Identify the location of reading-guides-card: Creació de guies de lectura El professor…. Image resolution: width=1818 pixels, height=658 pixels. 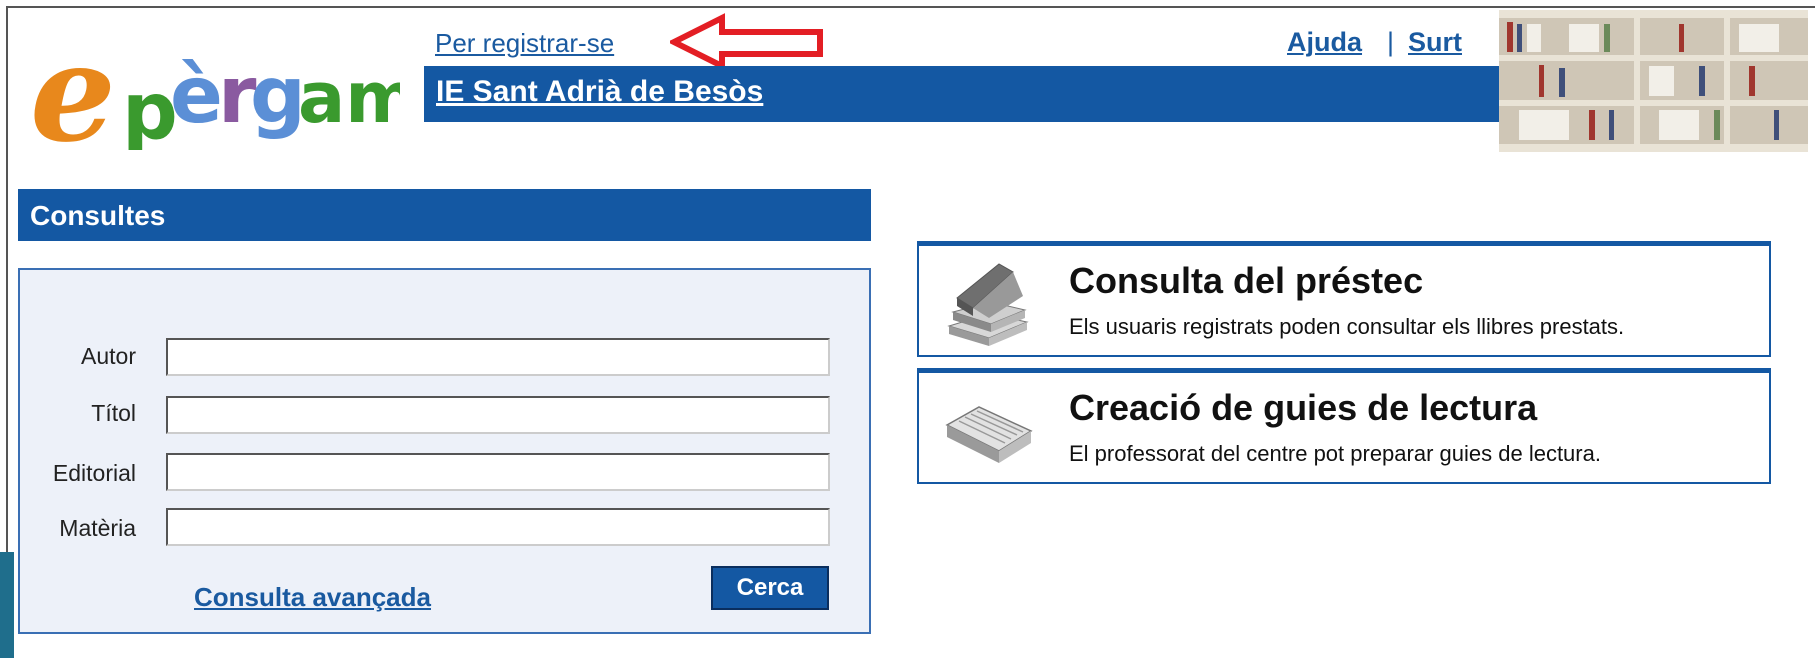
(1344, 426).